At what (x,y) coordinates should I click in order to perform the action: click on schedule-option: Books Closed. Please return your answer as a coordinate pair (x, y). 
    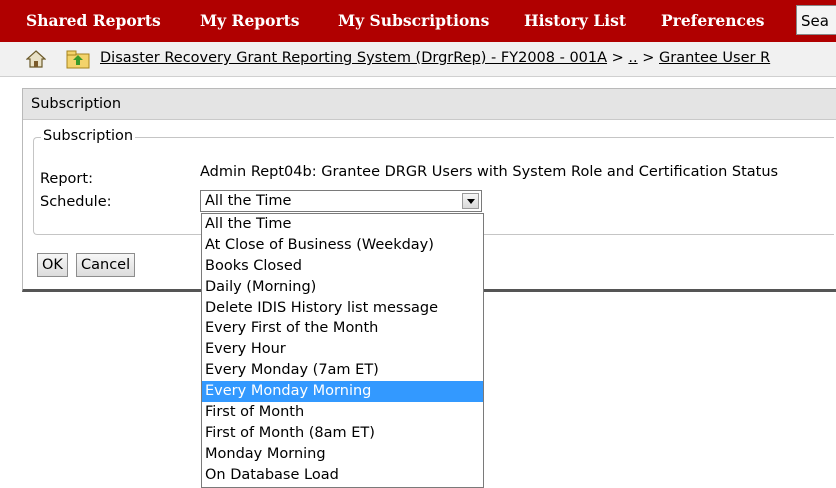
    Looking at the image, I should click on (342, 266).